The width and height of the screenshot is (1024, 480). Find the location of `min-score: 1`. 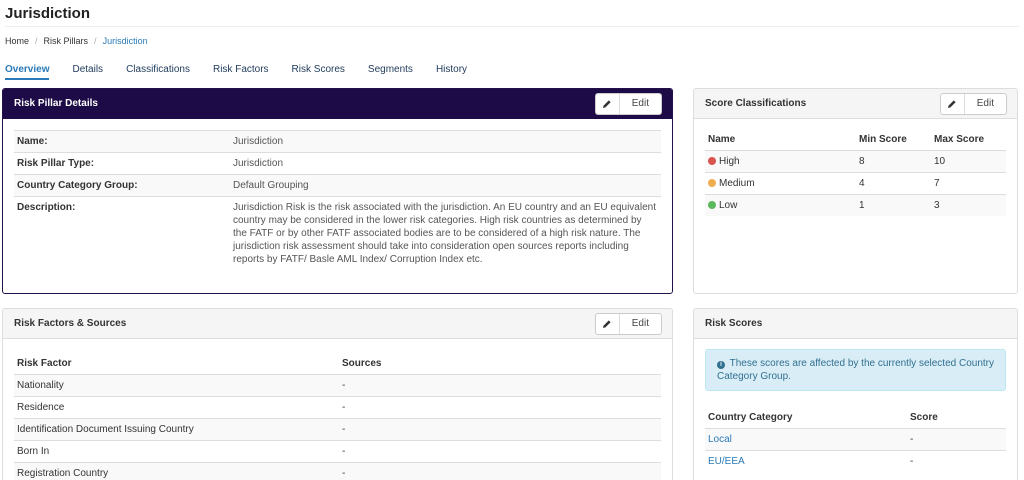

min-score: 1 is located at coordinates (893, 205).